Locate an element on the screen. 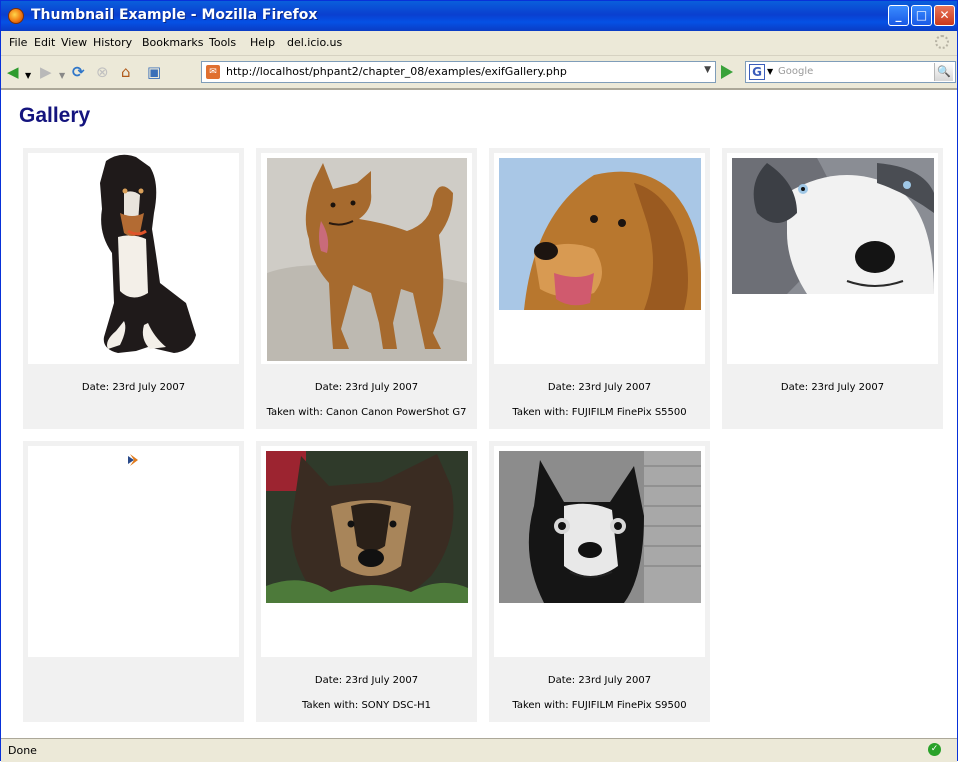  bookmark-toolbar-icon: ▣ is located at coordinates (154, 72).